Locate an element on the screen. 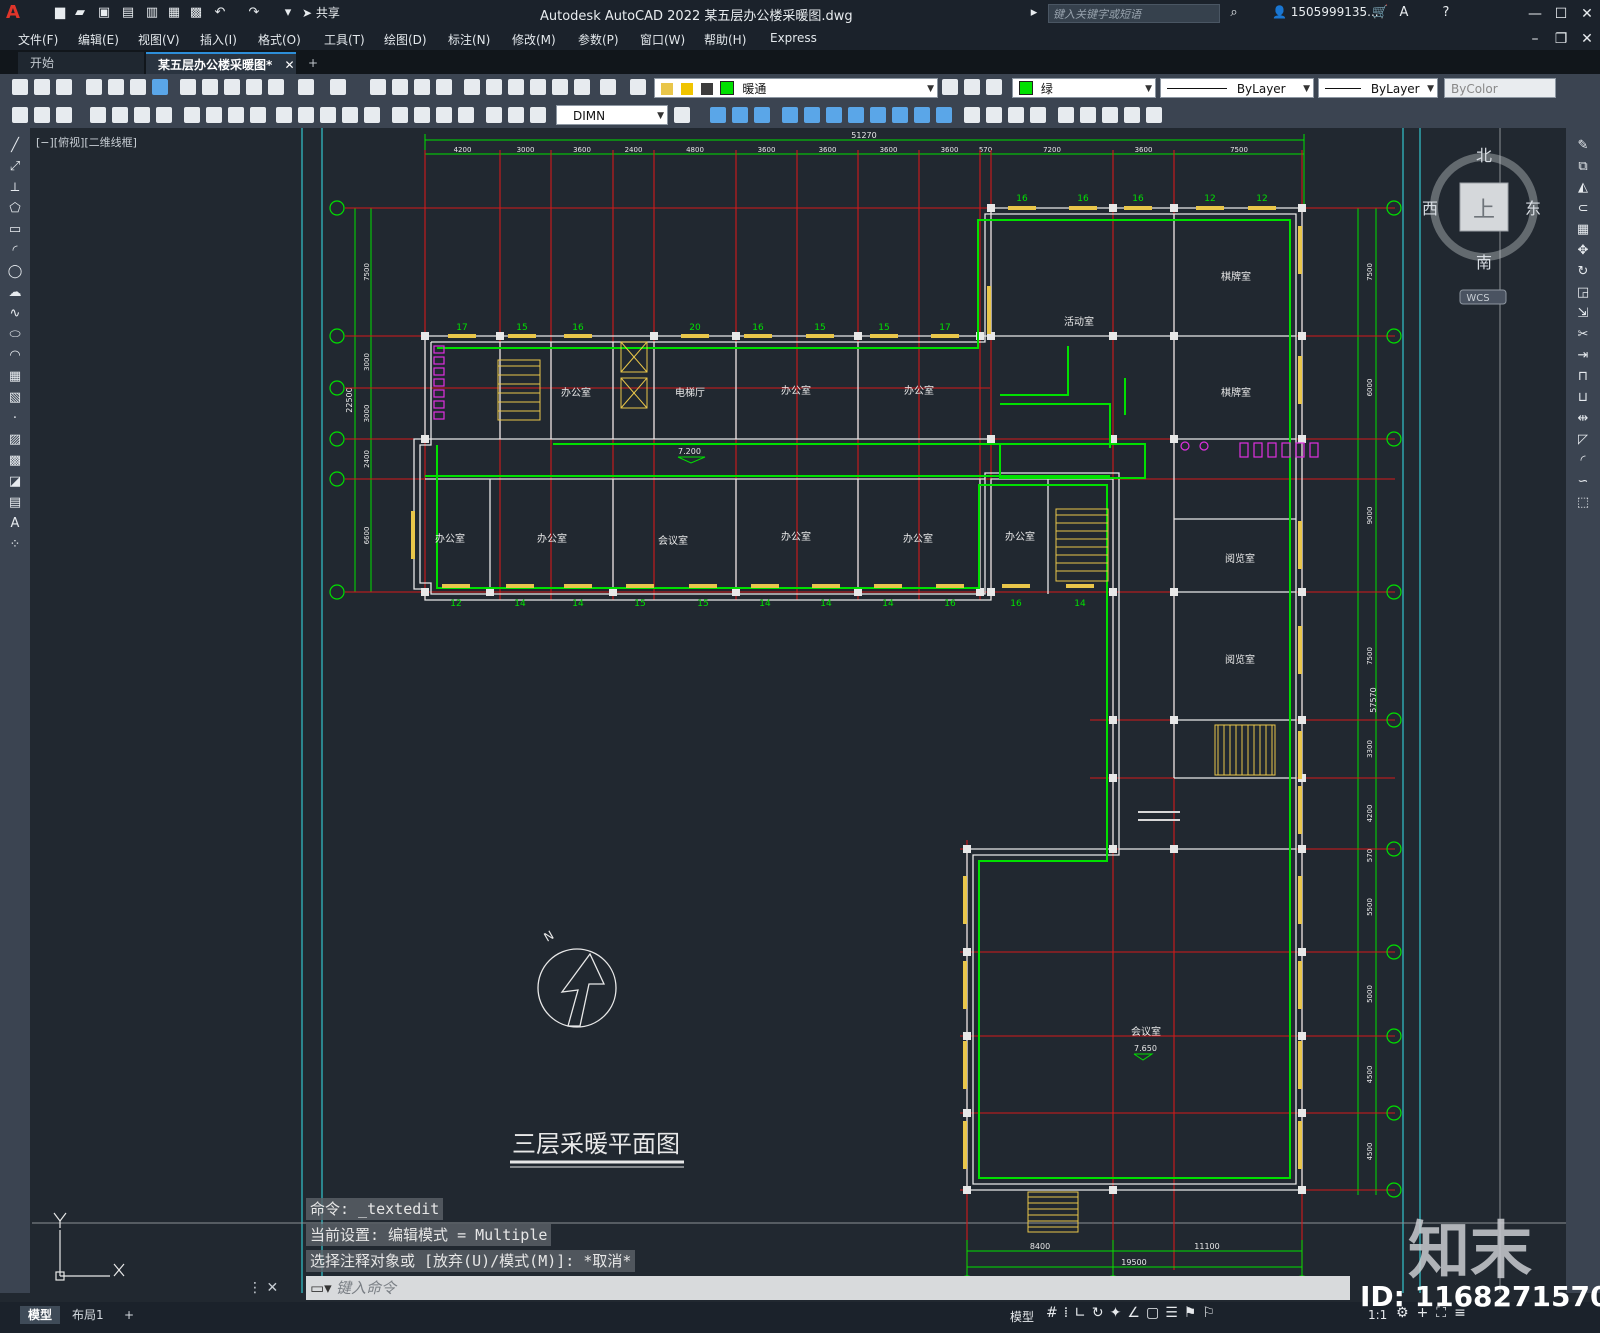  close-button: ✕ is located at coordinates (1587, 14).